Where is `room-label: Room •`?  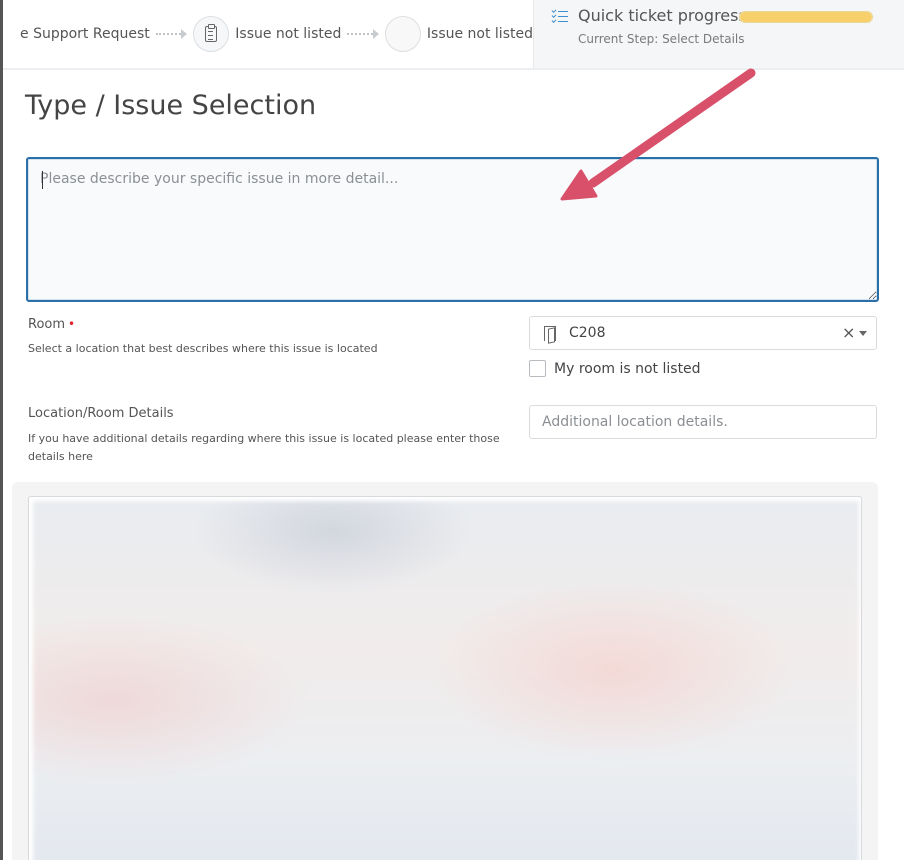 room-label: Room • is located at coordinates (51, 324).